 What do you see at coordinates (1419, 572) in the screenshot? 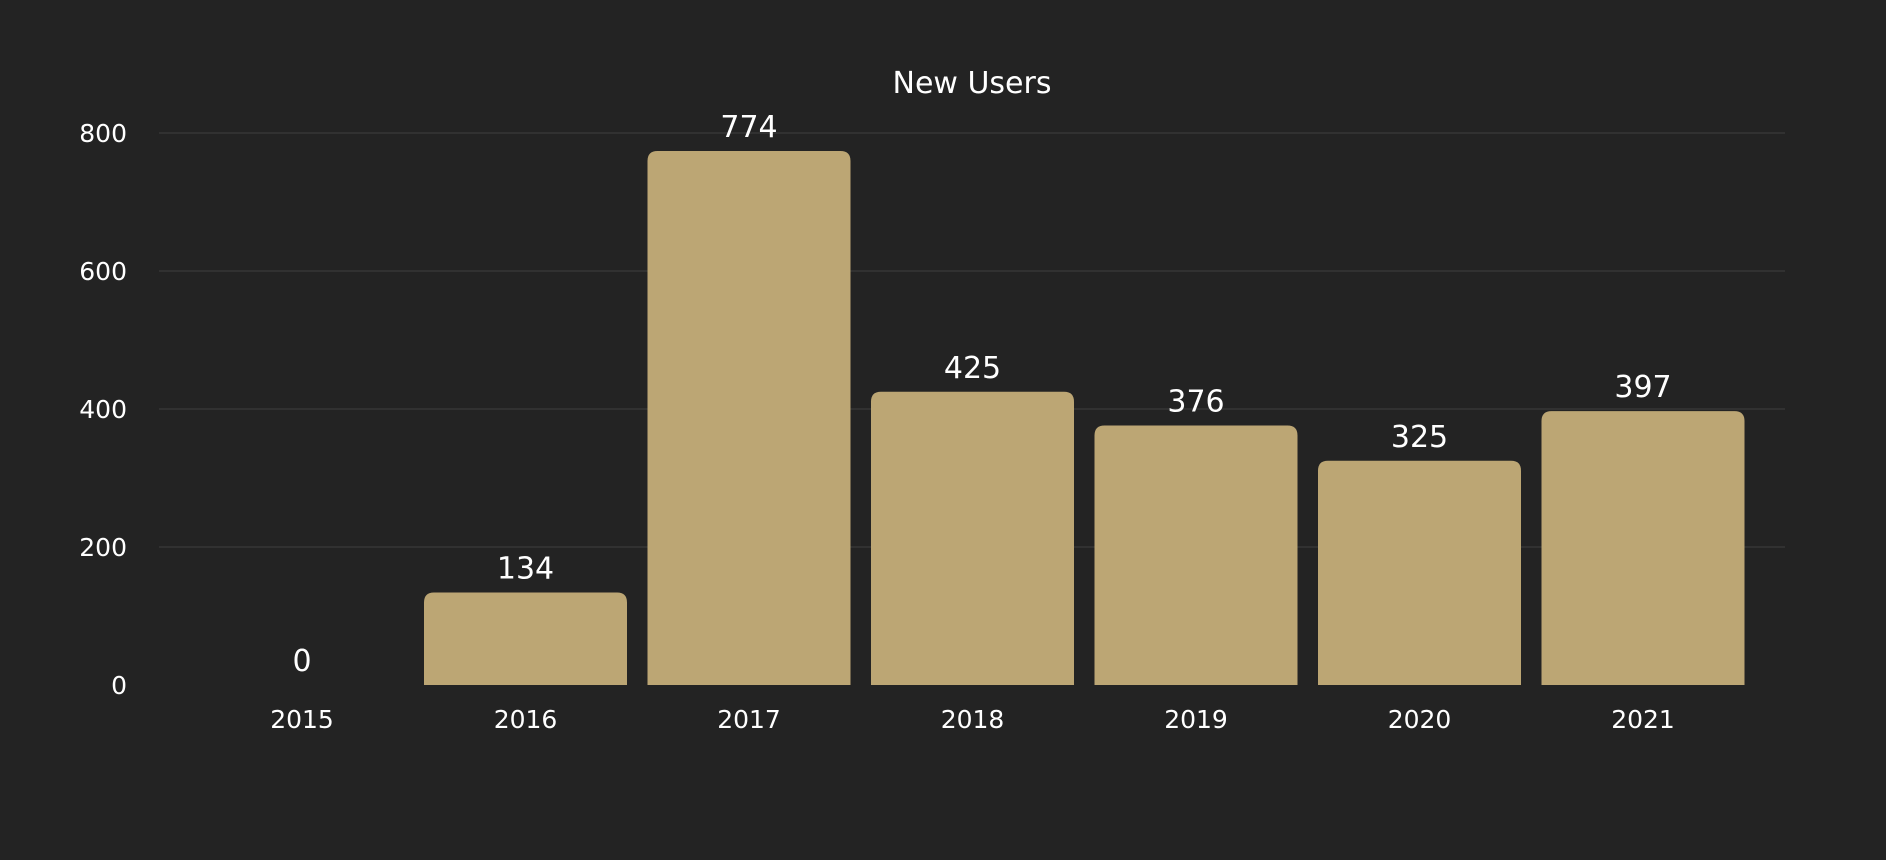
I see `bar-2020` at bounding box center [1419, 572].